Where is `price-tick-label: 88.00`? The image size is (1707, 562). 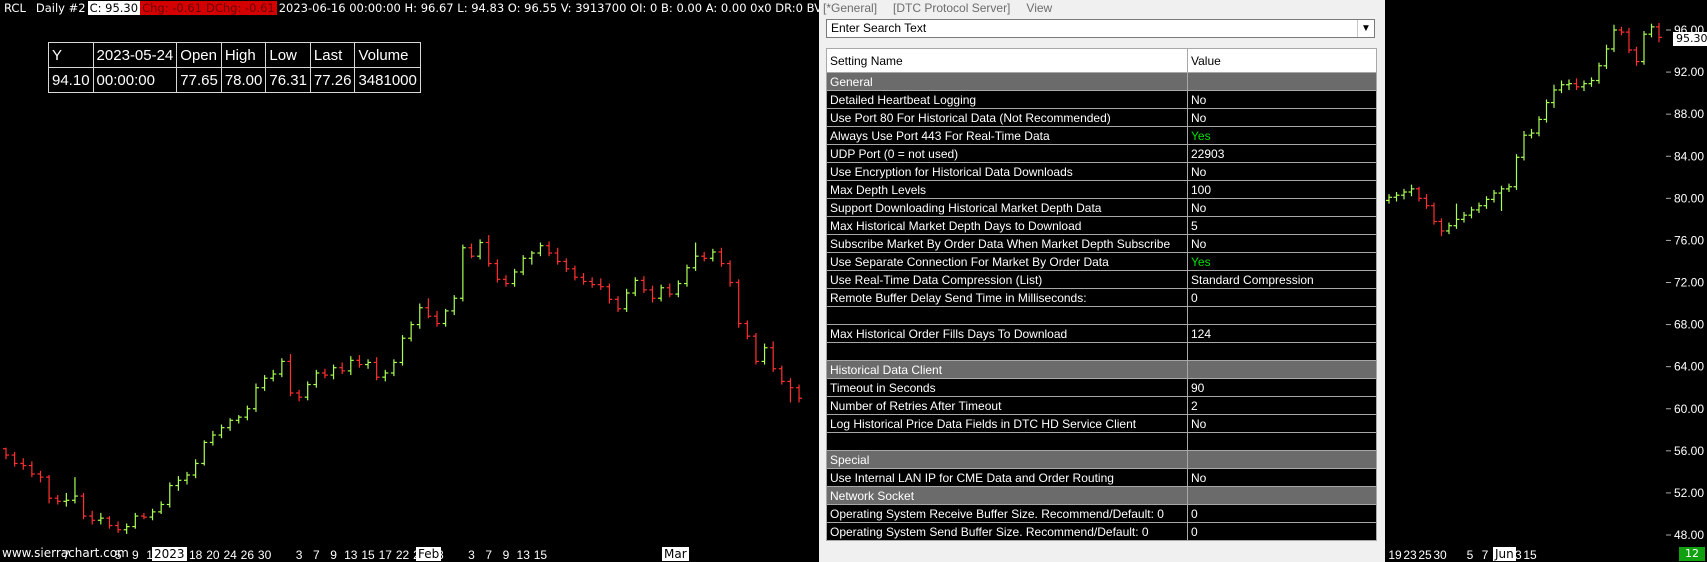 price-tick-label: 88.00 is located at coordinates (1689, 114).